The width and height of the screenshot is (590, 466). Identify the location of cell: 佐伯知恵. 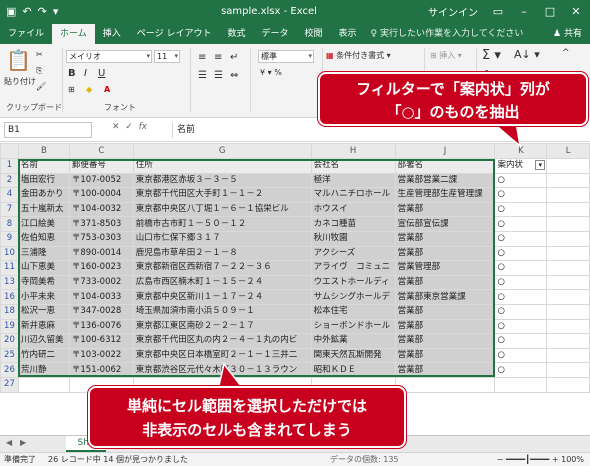
(43, 238).